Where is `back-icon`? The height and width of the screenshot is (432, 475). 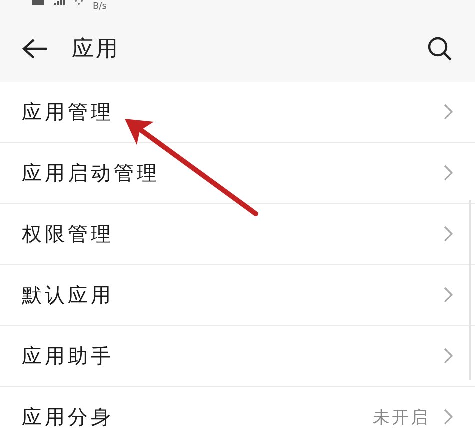
back-icon is located at coordinates (35, 49).